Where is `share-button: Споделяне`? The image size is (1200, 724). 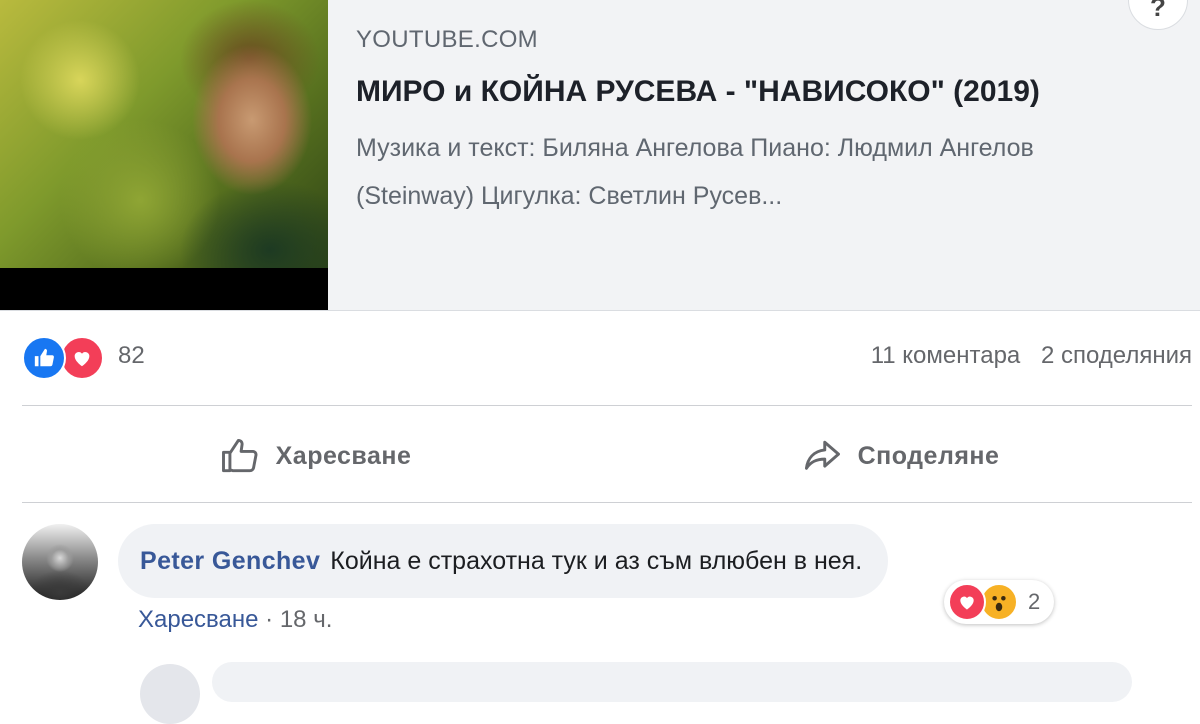 share-button: Споделяне is located at coordinates (899, 456).